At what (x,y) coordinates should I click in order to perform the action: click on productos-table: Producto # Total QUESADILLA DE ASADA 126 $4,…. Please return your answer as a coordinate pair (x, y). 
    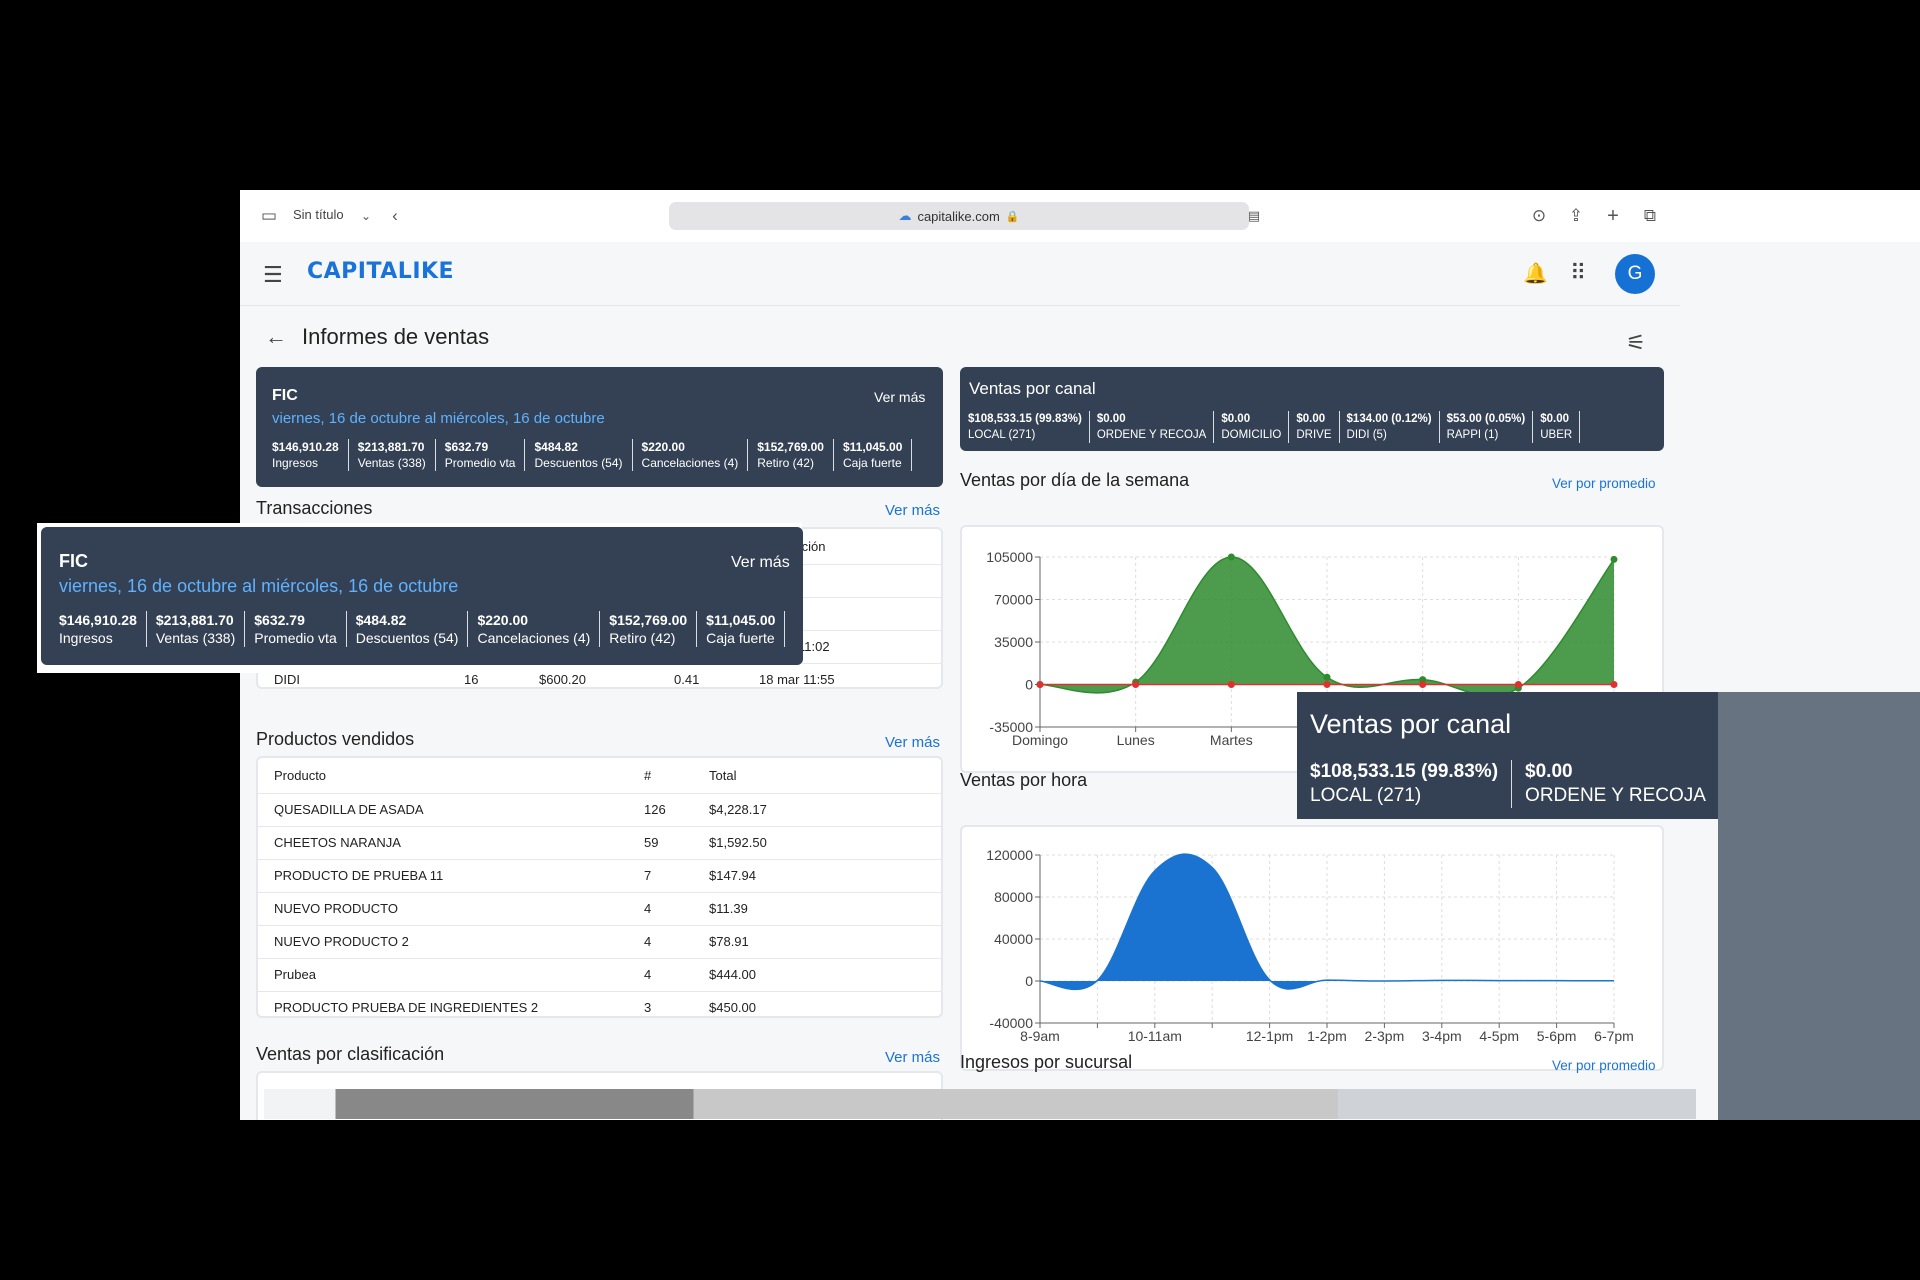
    Looking at the image, I should click on (599, 887).